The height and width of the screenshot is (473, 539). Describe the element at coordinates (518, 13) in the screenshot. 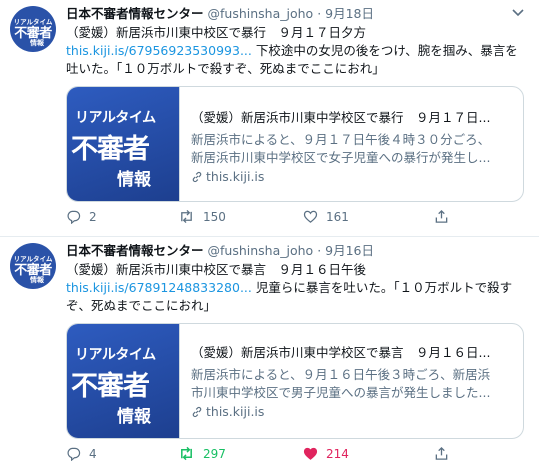

I see `chevron-down-icon` at that location.